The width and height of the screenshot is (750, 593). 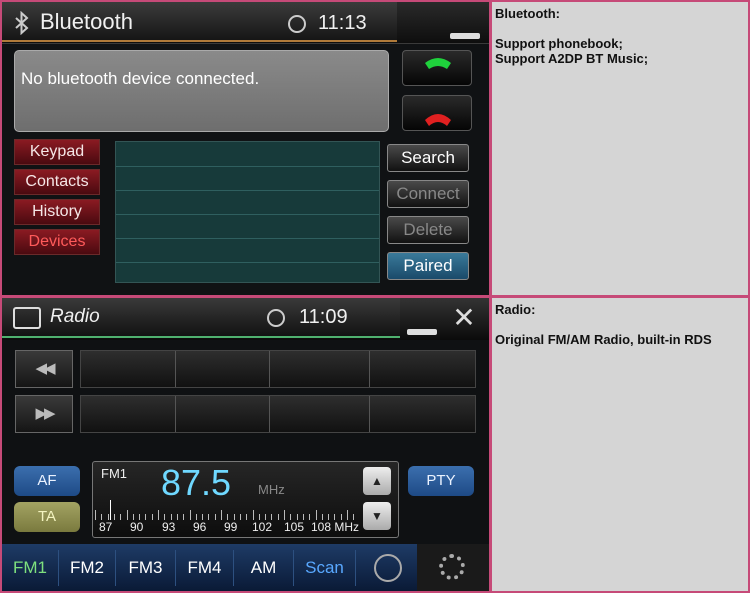 I want to click on phone-hangup-icon, so click(x=438, y=120).